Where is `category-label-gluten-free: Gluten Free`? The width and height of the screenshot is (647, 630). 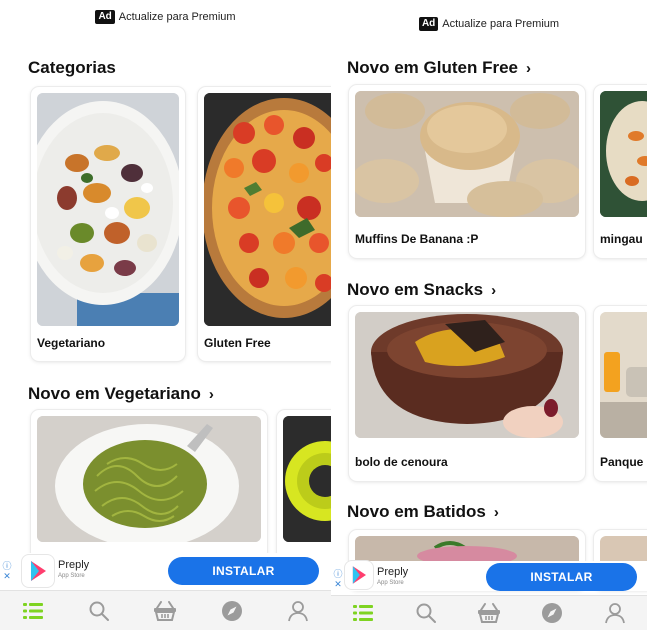 category-label-gluten-free: Gluten Free is located at coordinates (237, 343).